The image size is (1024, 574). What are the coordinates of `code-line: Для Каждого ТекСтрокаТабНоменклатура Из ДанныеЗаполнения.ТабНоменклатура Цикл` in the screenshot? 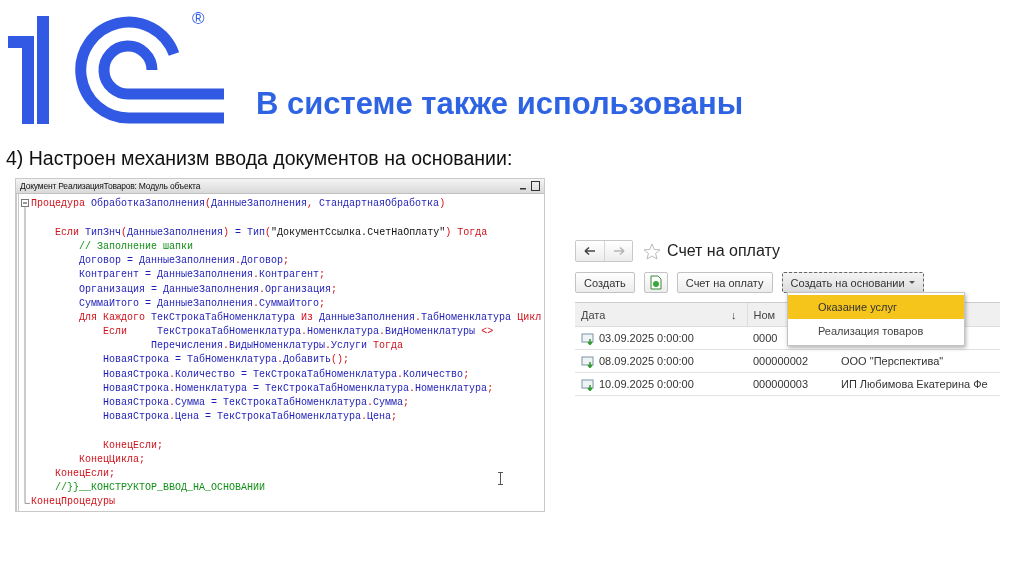 It's located at (310, 317).